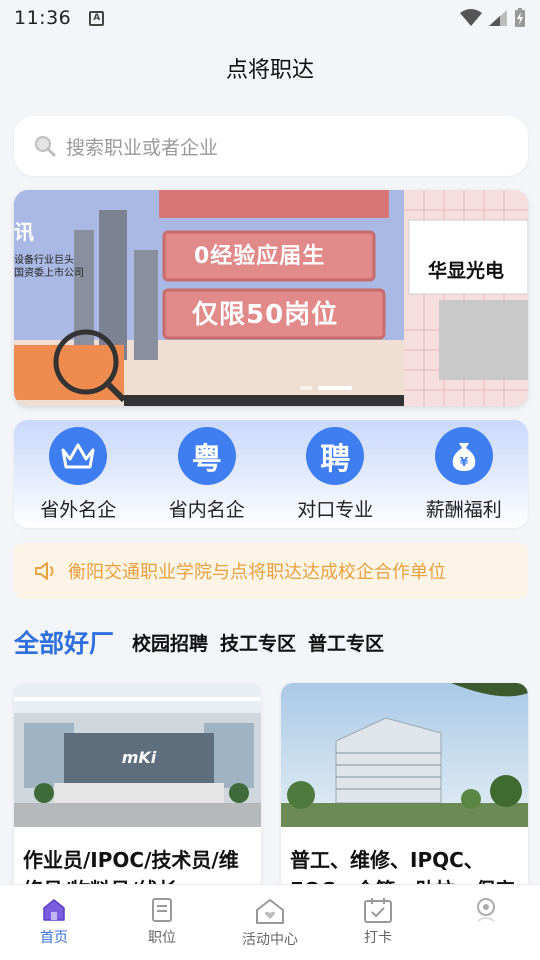  I want to click on company-building-image, so click(404, 755).